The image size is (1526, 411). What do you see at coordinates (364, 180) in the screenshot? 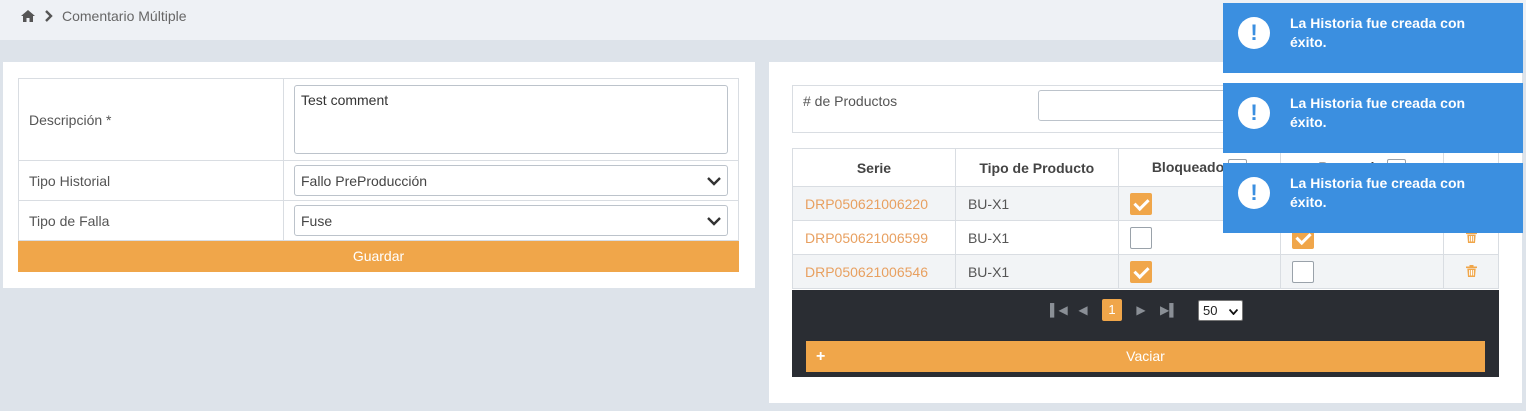
I see `tipo-historial-value: Fallo PreProducción` at bounding box center [364, 180].